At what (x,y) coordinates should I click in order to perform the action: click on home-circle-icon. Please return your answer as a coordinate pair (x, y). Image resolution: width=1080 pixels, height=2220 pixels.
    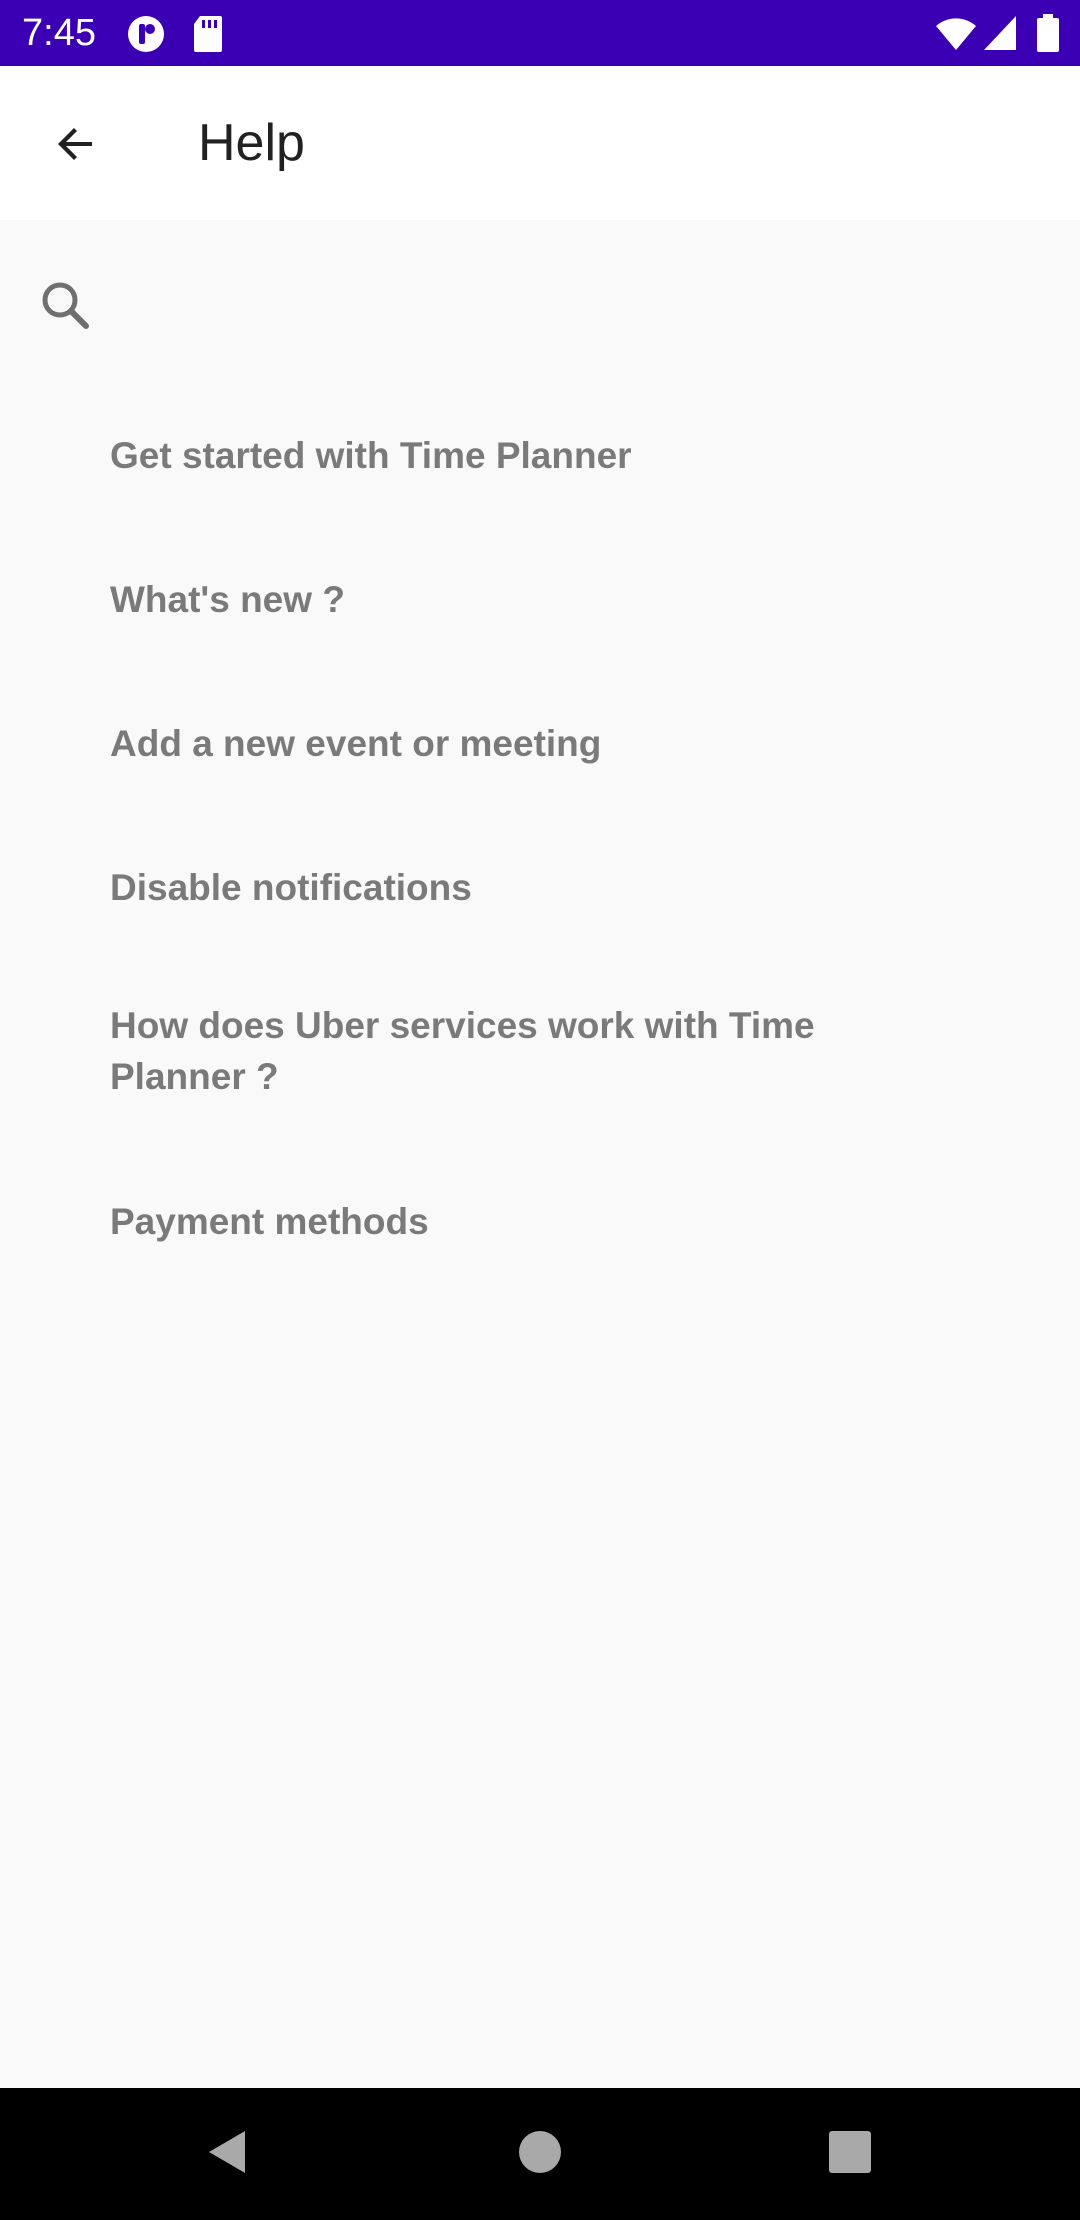
    Looking at the image, I should click on (540, 2154).